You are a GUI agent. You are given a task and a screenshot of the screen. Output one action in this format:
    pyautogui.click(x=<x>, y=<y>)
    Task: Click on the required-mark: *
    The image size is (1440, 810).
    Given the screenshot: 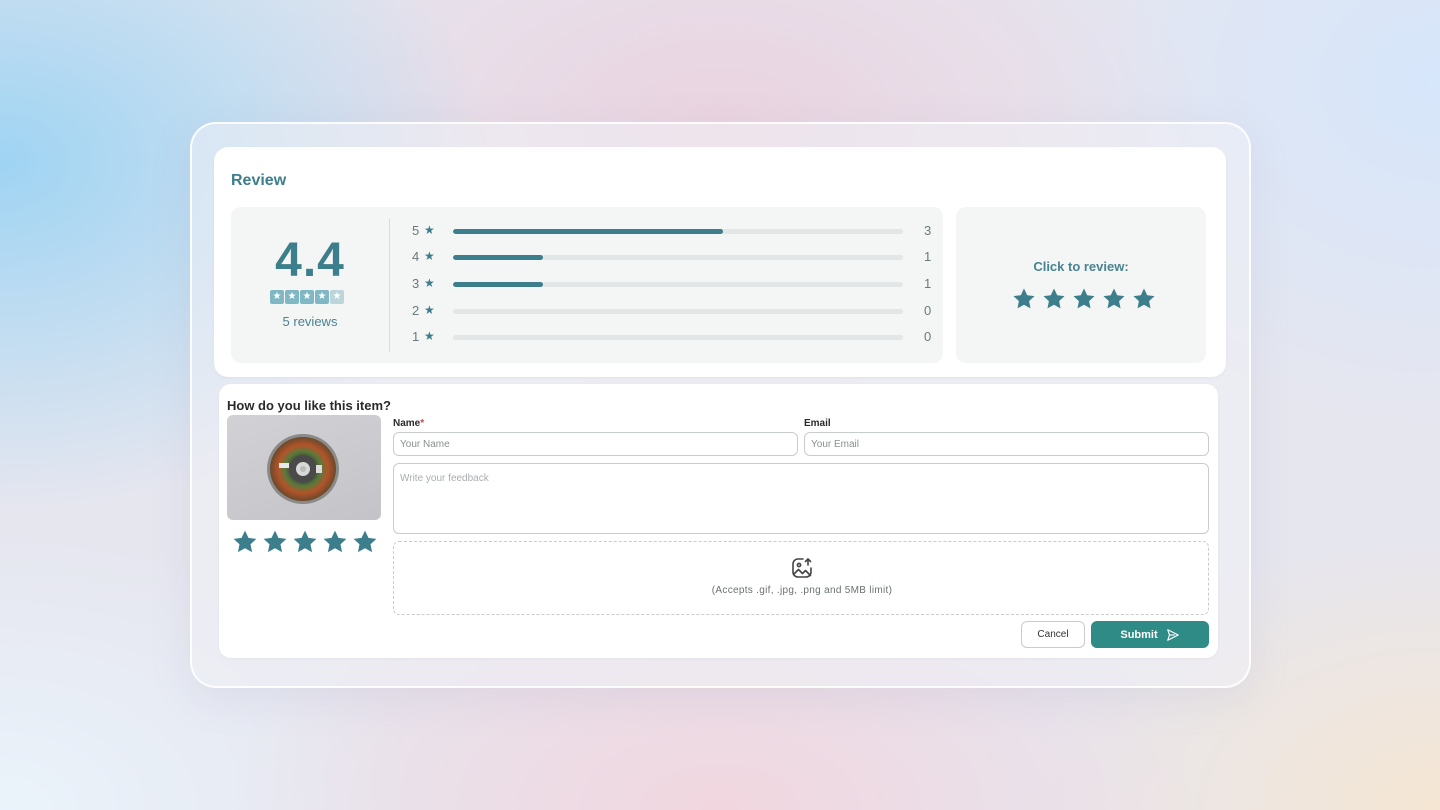 What is the action you would take?
    pyautogui.click(x=422, y=423)
    